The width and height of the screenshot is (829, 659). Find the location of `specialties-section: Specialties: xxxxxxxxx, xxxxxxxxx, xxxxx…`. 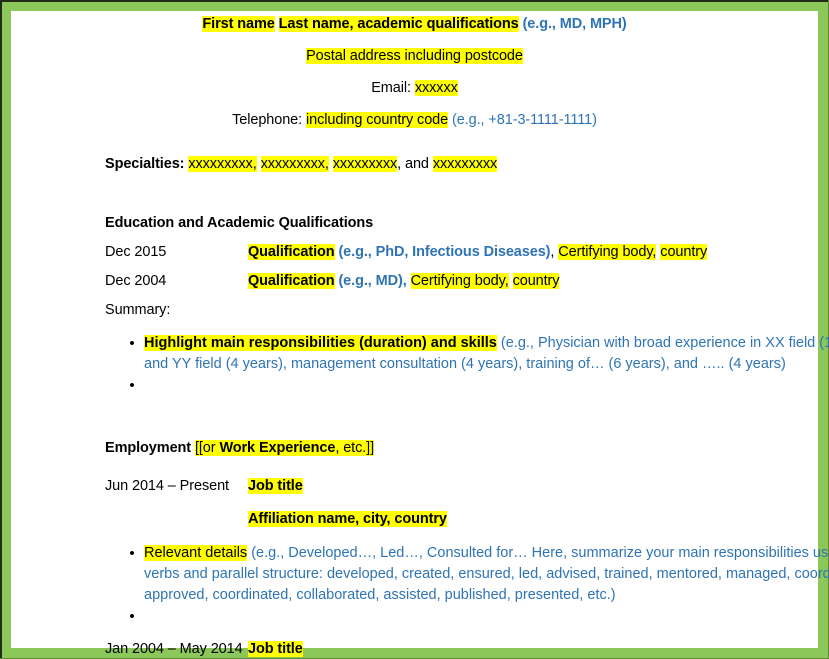

specialties-section: Specialties: xxxxxxxxx, xxxxxxxxx, xxxxx… is located at coordinates (420, 164).